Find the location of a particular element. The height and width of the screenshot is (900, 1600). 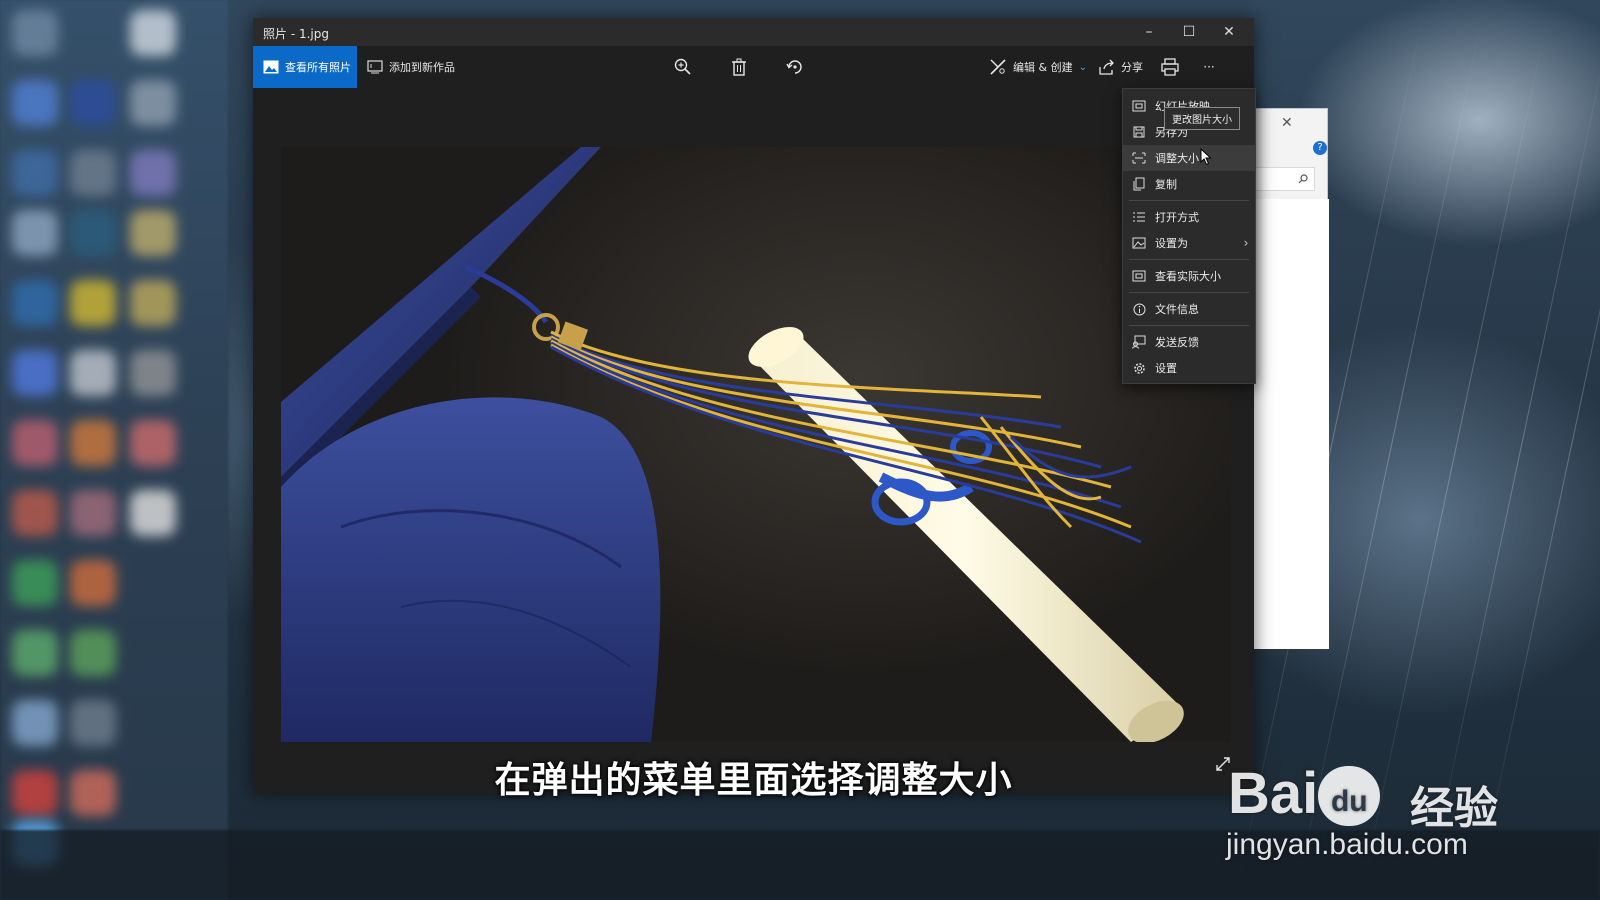

share-icon is located at coordinates (1106, 67).